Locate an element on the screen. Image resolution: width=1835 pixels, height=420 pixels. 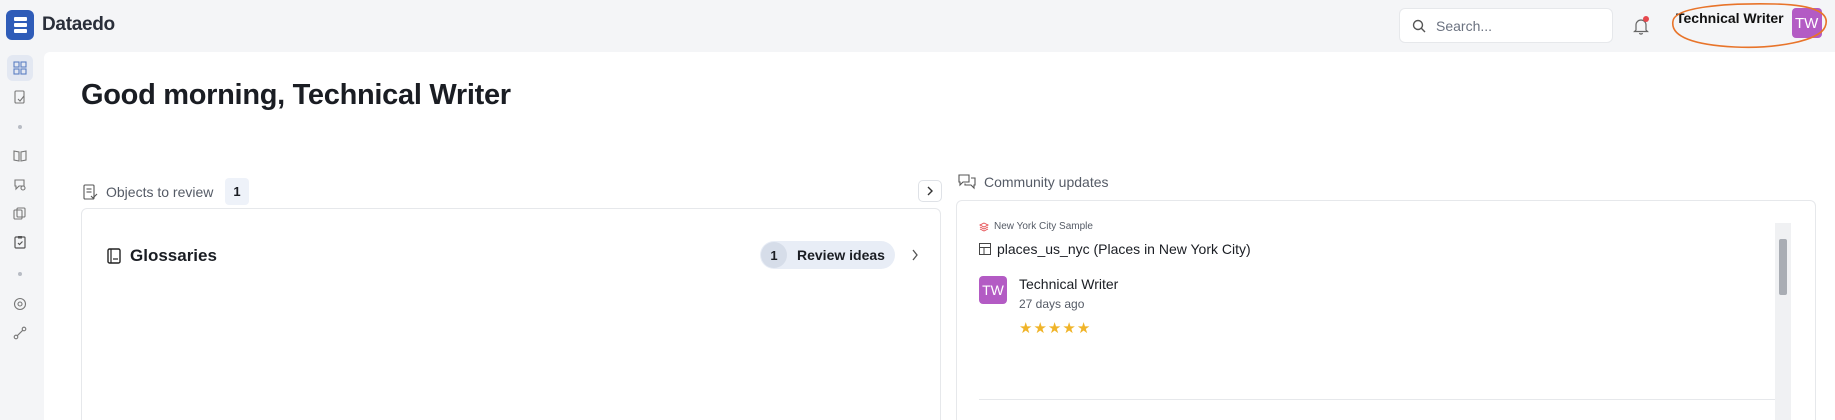
connections-icon is located at coordinates (20, 333).